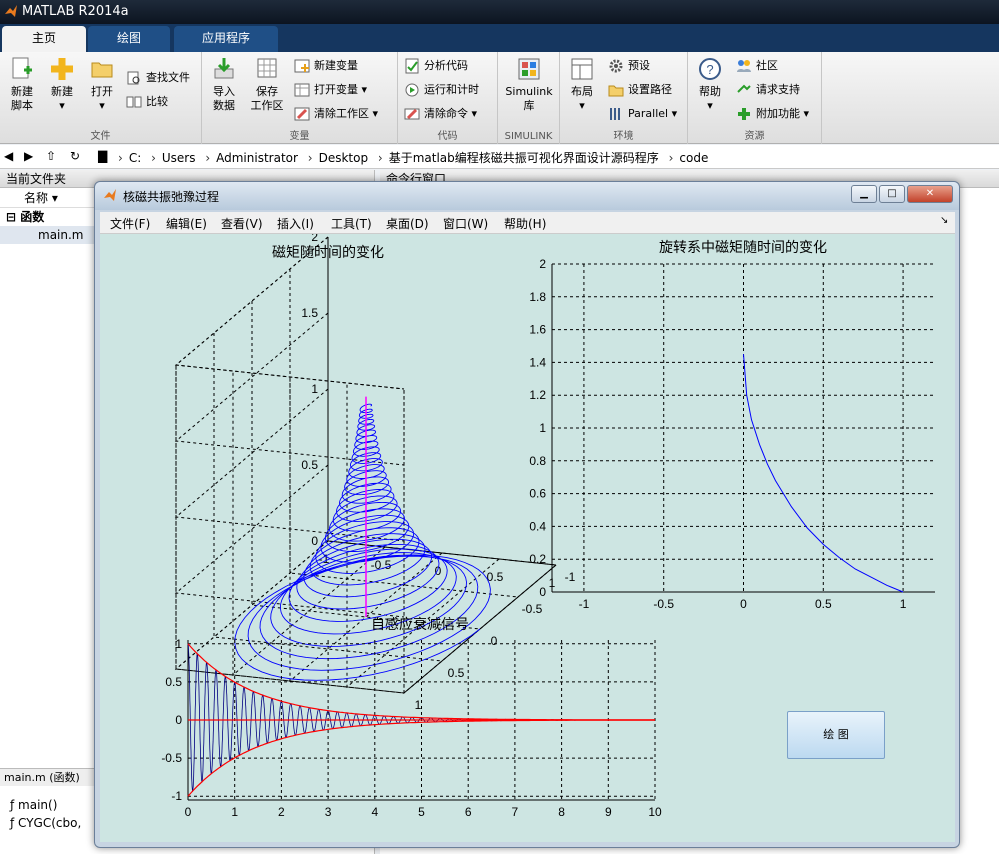 The height and width of the screenshot is (854, 999). What do you see at coordinates (456, 673) in the screenshot?
I see `y-tick-label: 0.5` at bounding box center [456, 673].